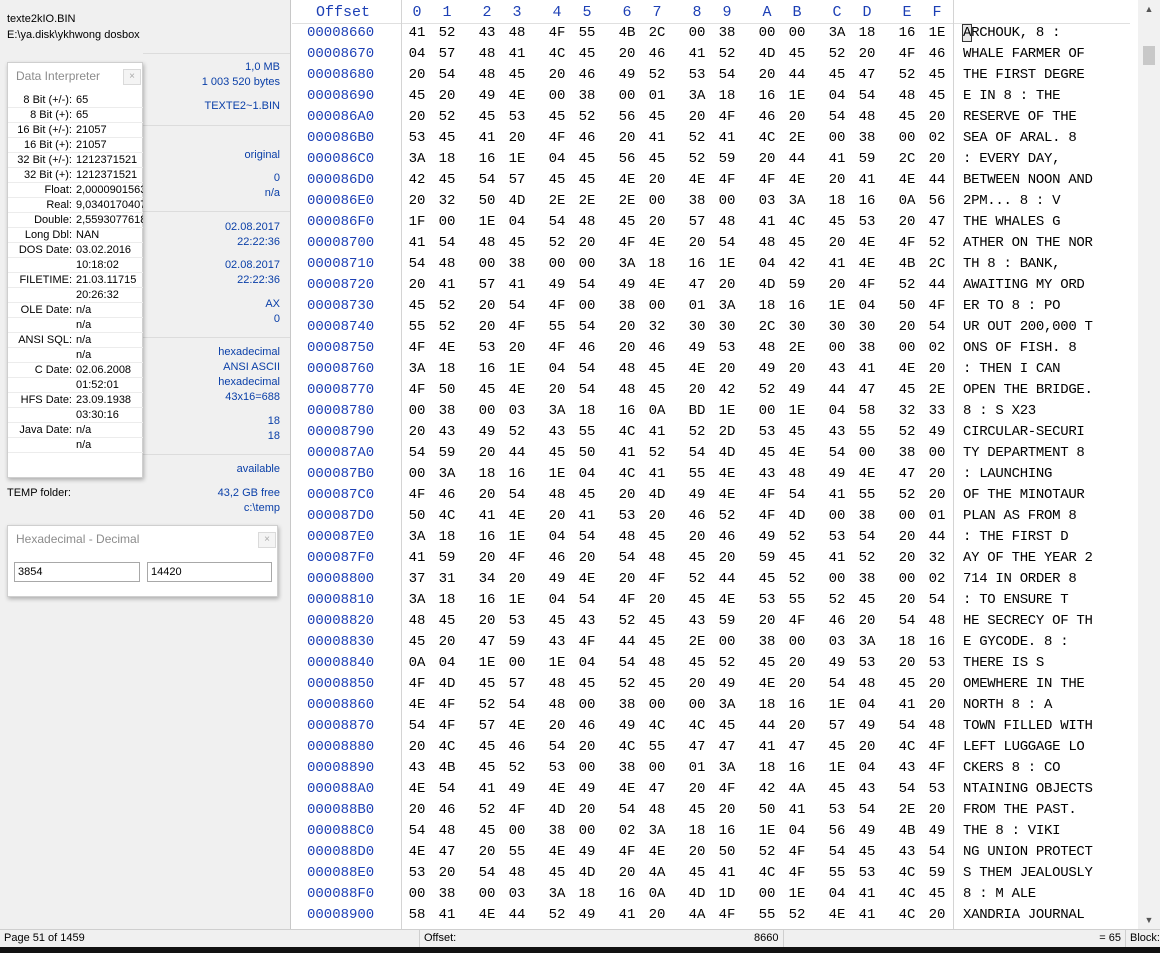 This screenshot has height=953, width=1160. I want to click on hex-byte: 02, so click(937, 138).